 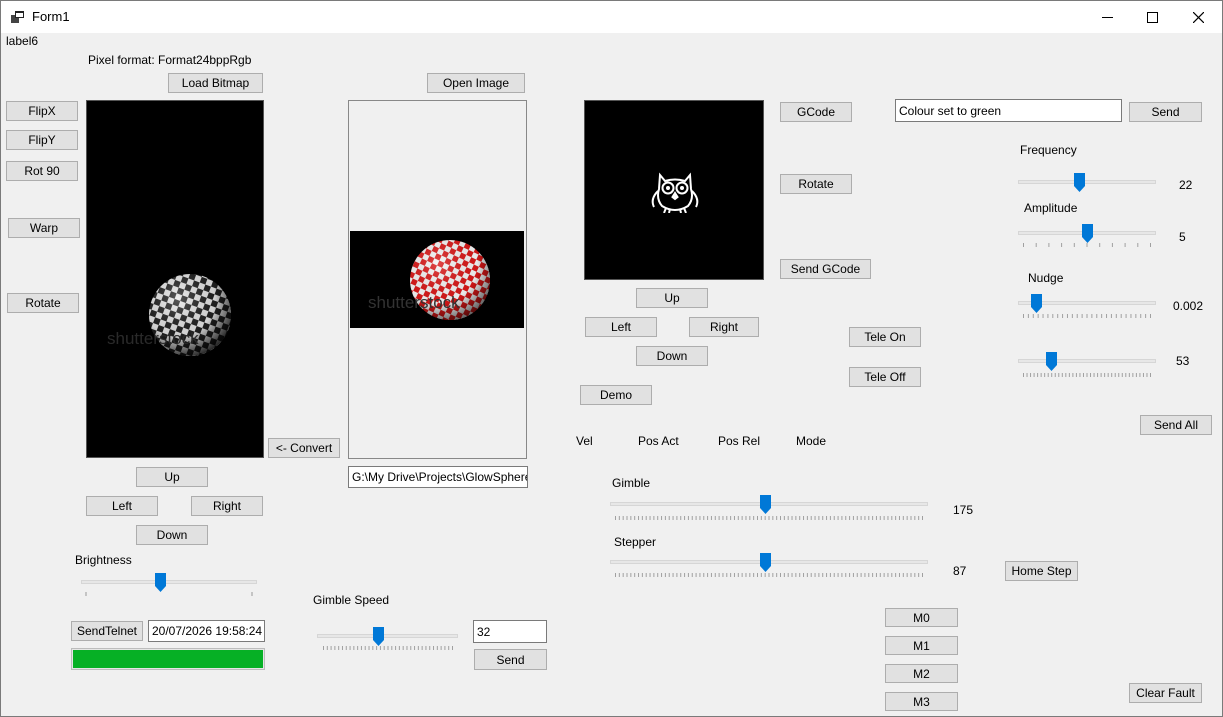 I want to click on frequency-slider-thumb, so click(x=1079, y=182).